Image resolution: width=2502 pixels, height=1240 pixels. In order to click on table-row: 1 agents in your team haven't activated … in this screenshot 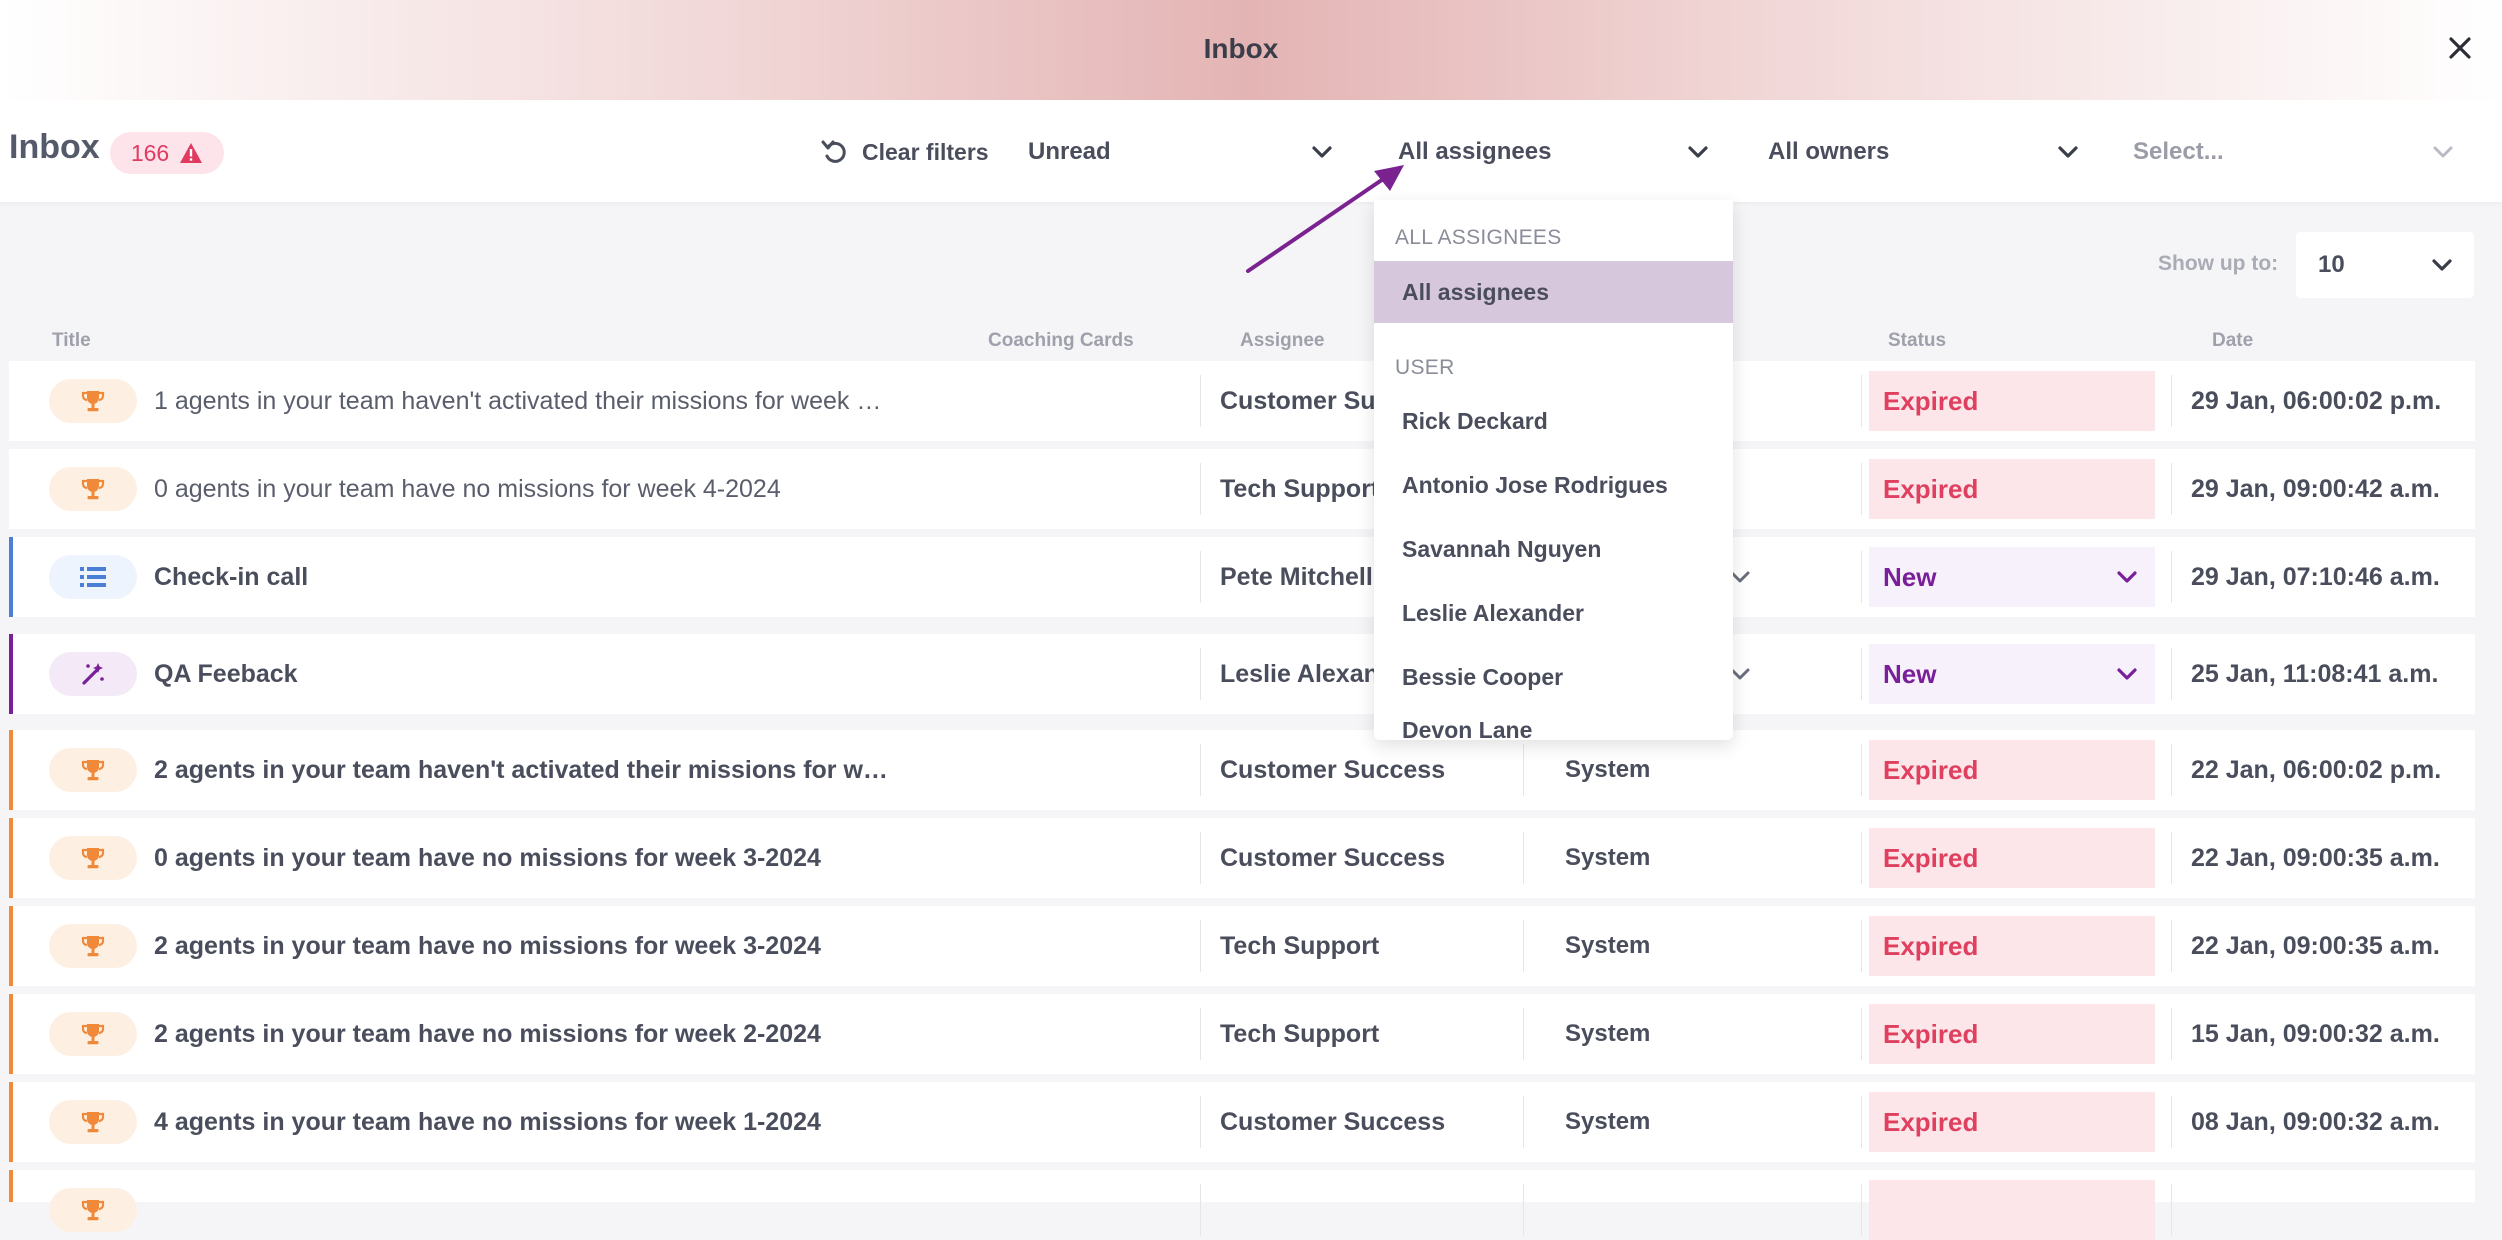, I will do `click(1242, 401)`.